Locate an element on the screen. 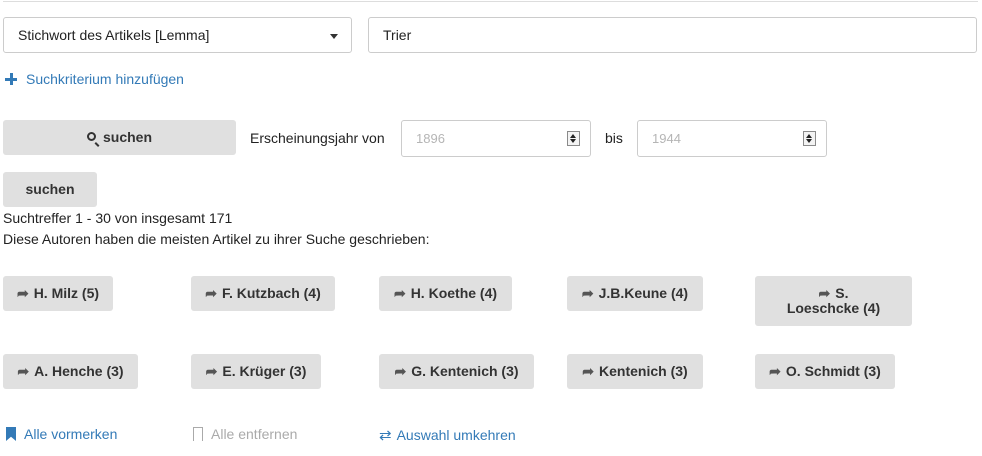 The height and width of the screenshot is (456, 982). top-divider is located at coordinates (490, 1).